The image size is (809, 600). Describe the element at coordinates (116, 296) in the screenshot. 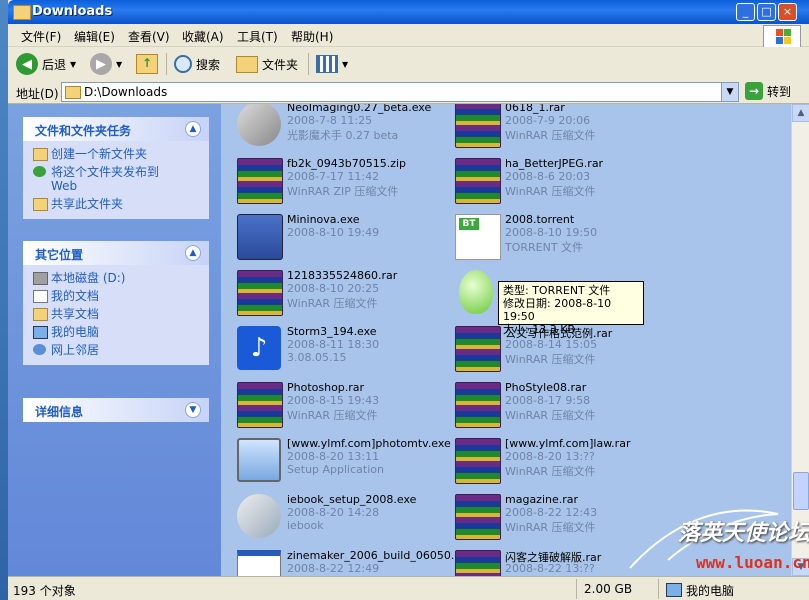

I see `place-my-documents: 我的文档` at that location.